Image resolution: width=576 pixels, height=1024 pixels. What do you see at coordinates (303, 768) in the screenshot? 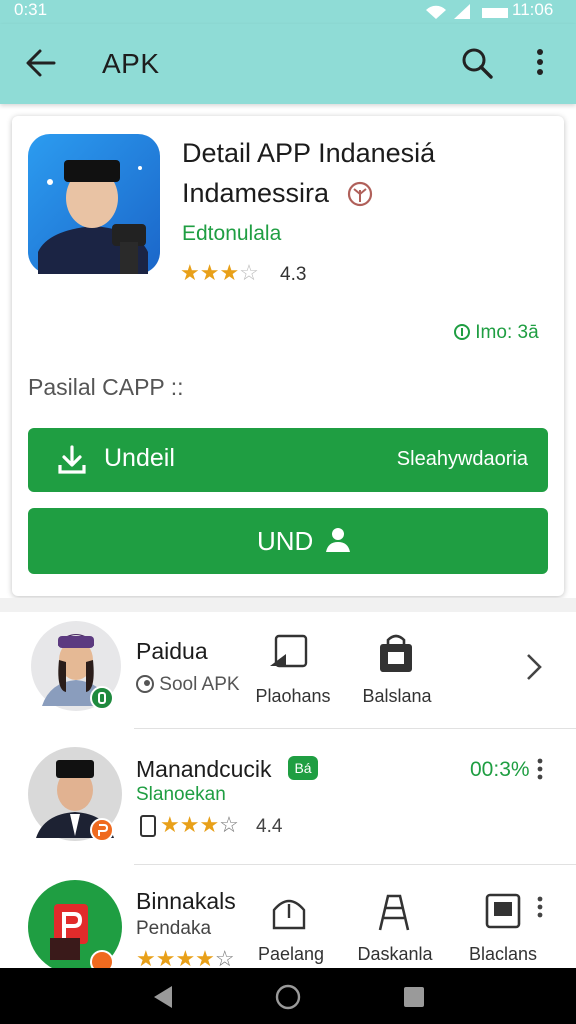
I see `category-badge: Bá` at bounding box center [303, 768].